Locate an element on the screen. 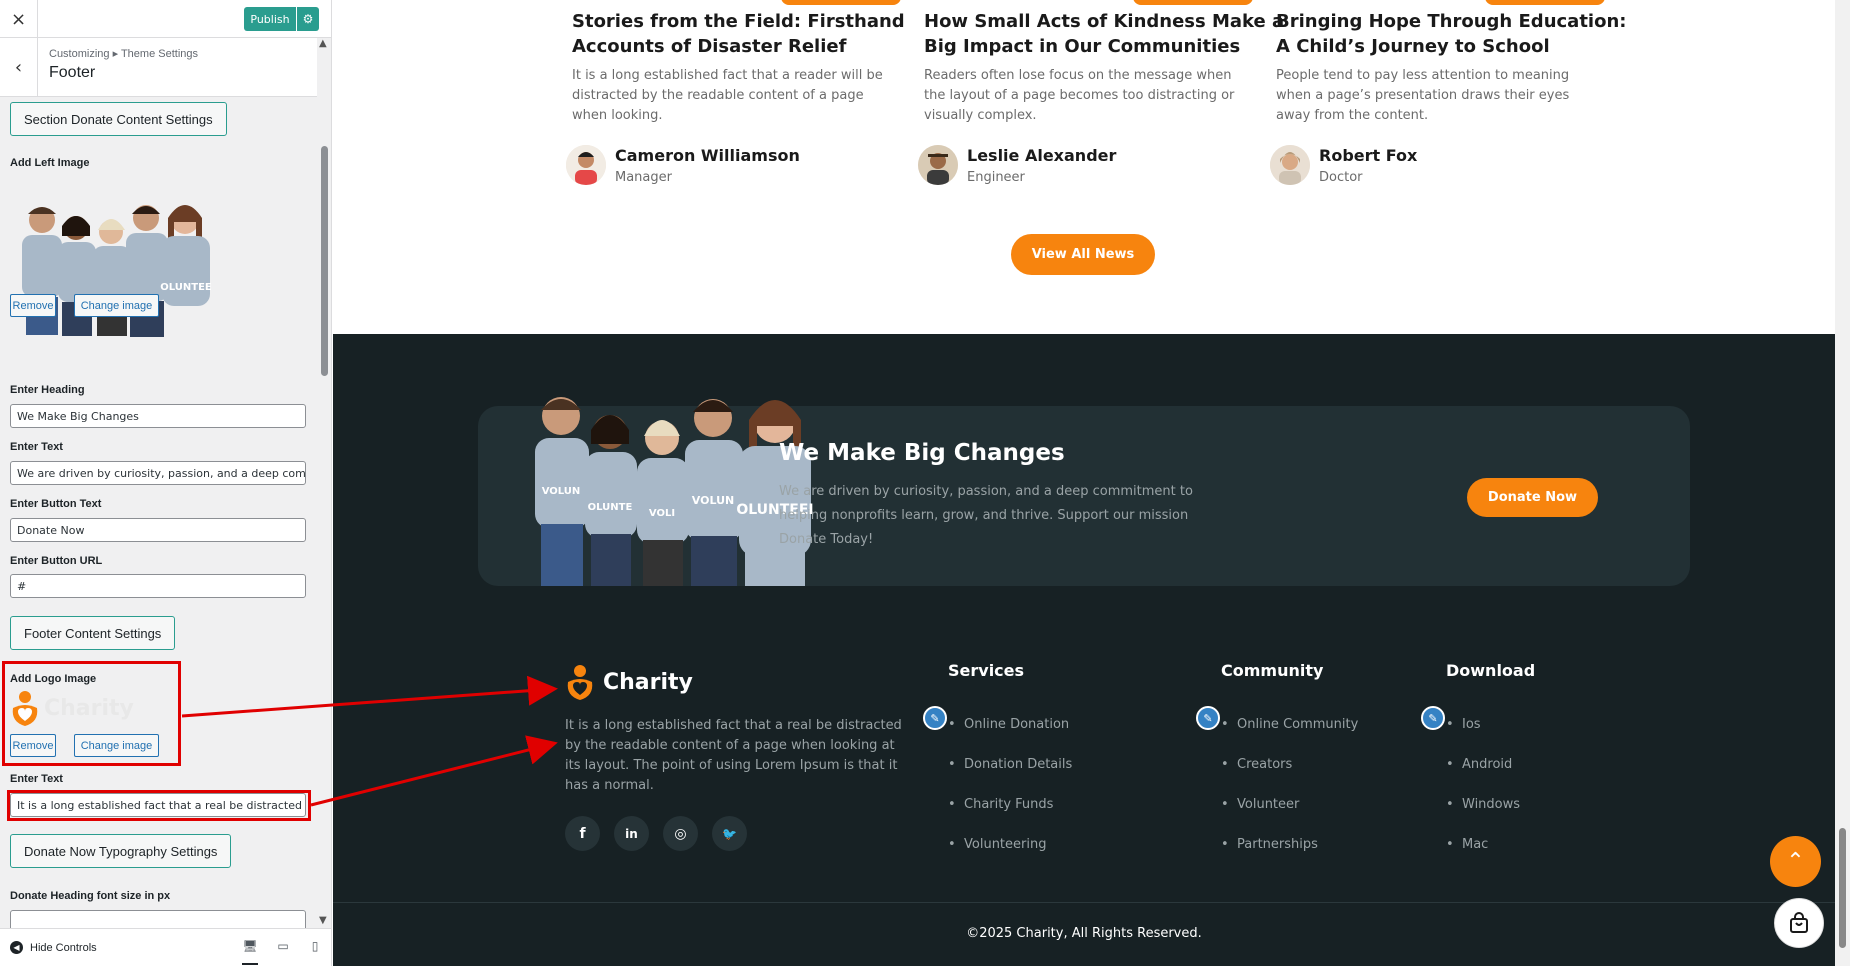 Image resolution: width=1850 pixels, height=966 pixels. scroll-down-icon: ▼ is located at coordinates (323, 920).